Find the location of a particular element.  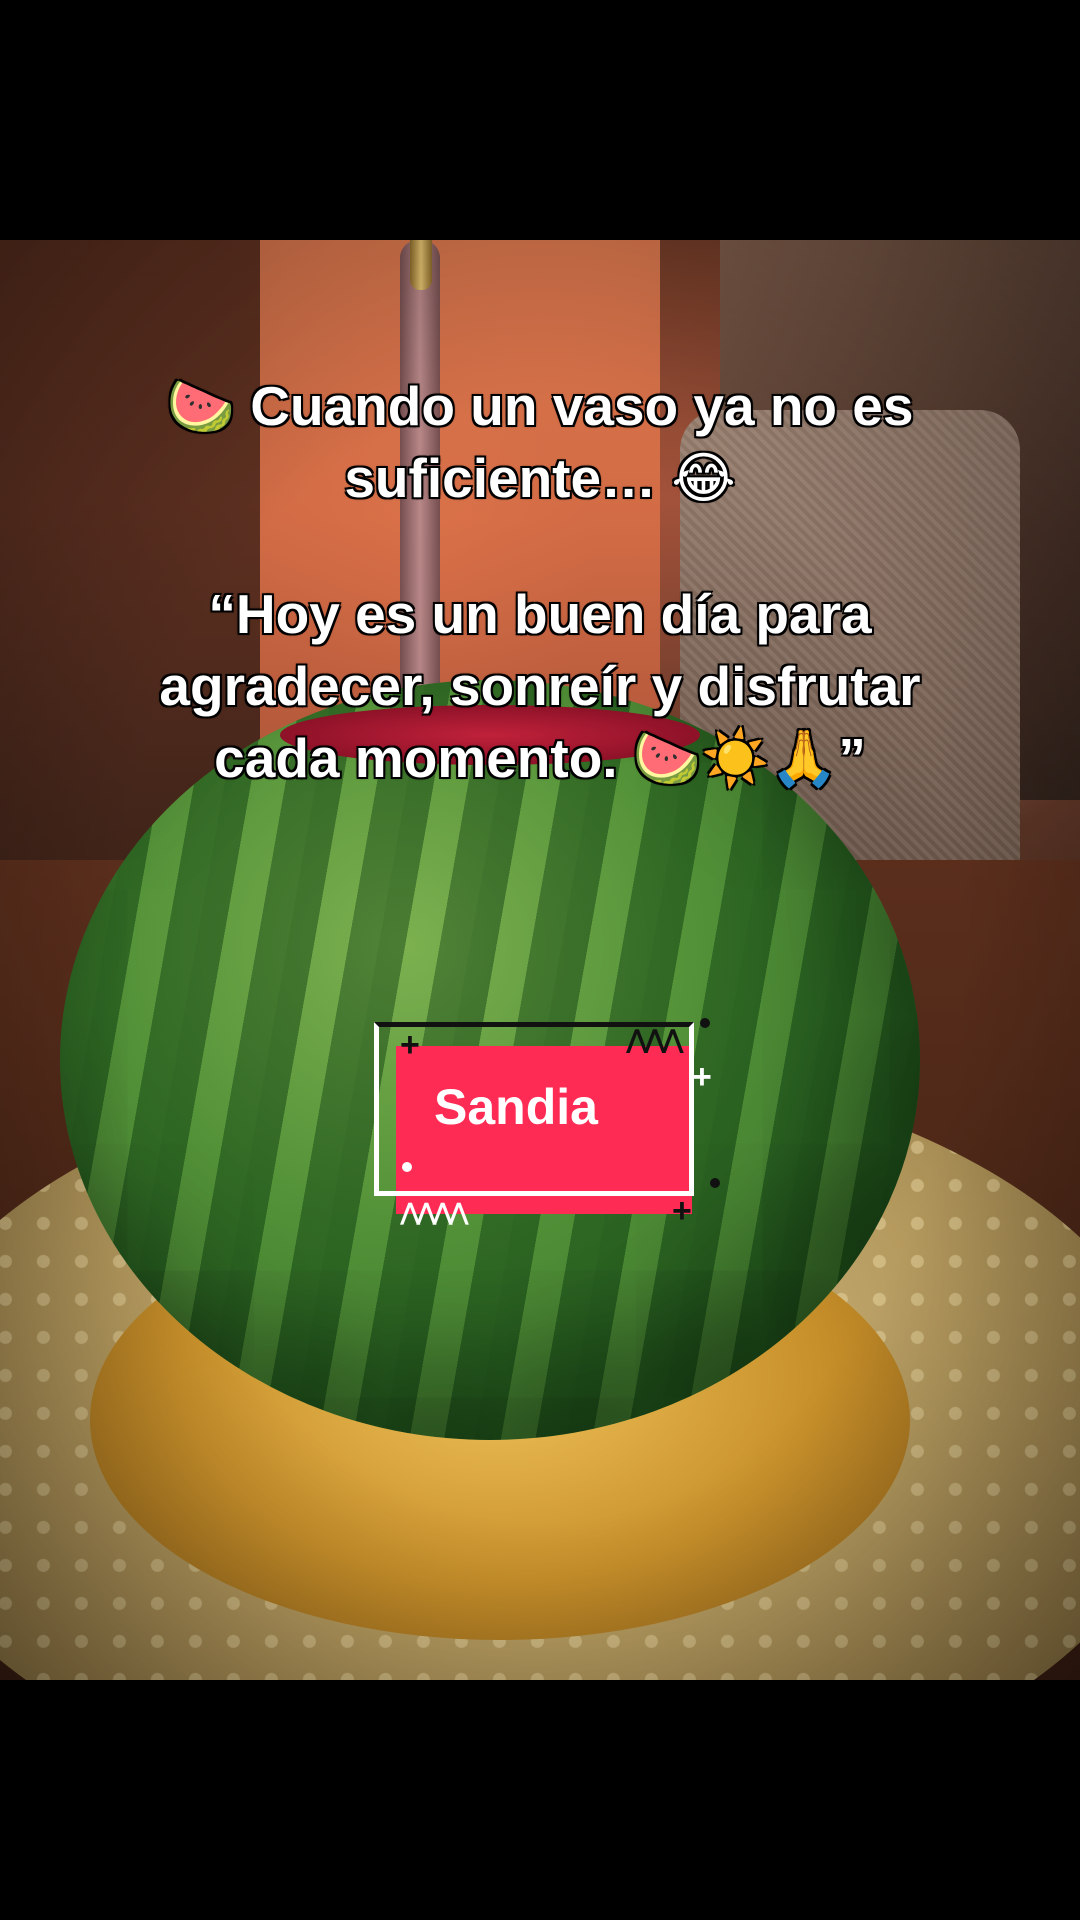

sticker-label: Sandia is located at coordinates (516, 1107).